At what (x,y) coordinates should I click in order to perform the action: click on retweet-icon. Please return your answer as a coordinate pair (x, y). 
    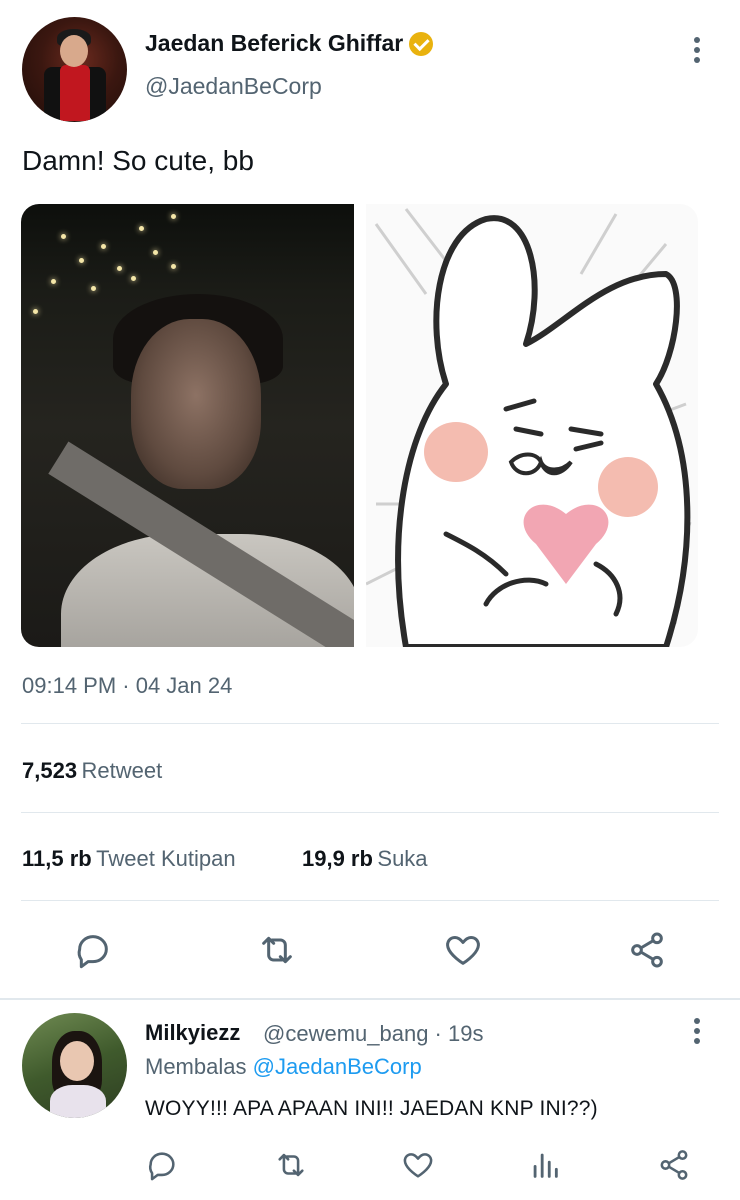
    Looking at the image, I should click on (277, 950).